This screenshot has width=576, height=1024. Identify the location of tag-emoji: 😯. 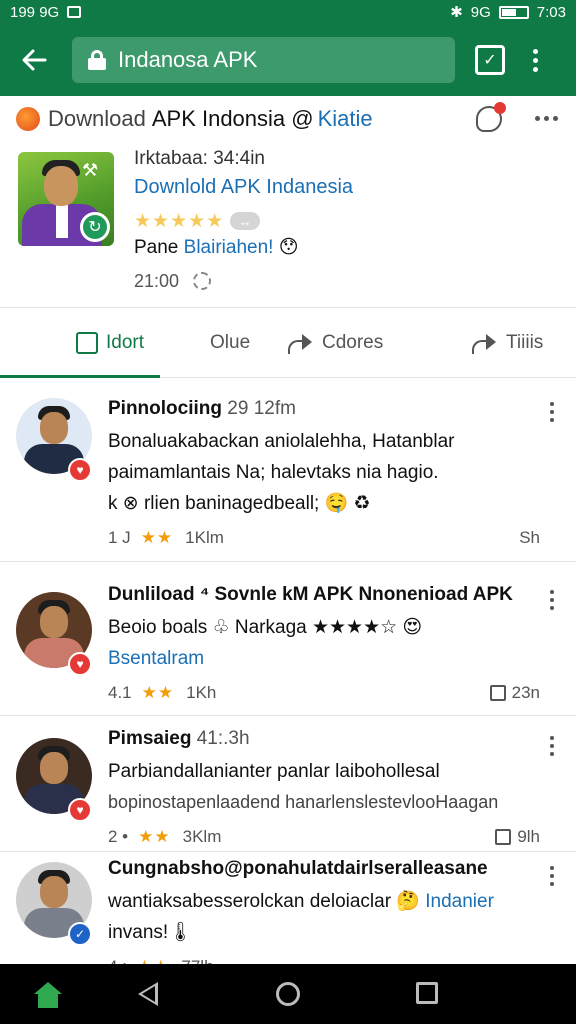
(288, 247).